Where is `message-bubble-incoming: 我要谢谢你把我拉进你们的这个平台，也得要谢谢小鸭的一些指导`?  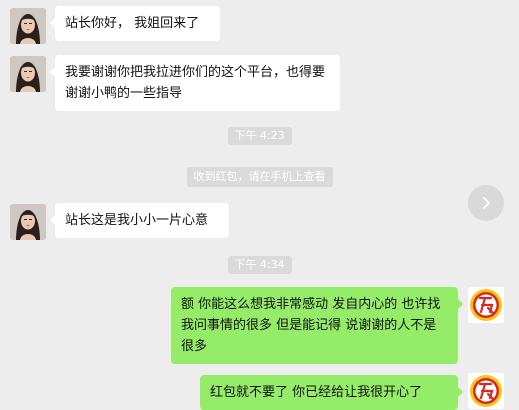 message-bubble-incoming: 我要谢谢你把我拉进你们的这个平台，也得要谢谢小鸭的一些指导 is located at coordinates (195, 83).